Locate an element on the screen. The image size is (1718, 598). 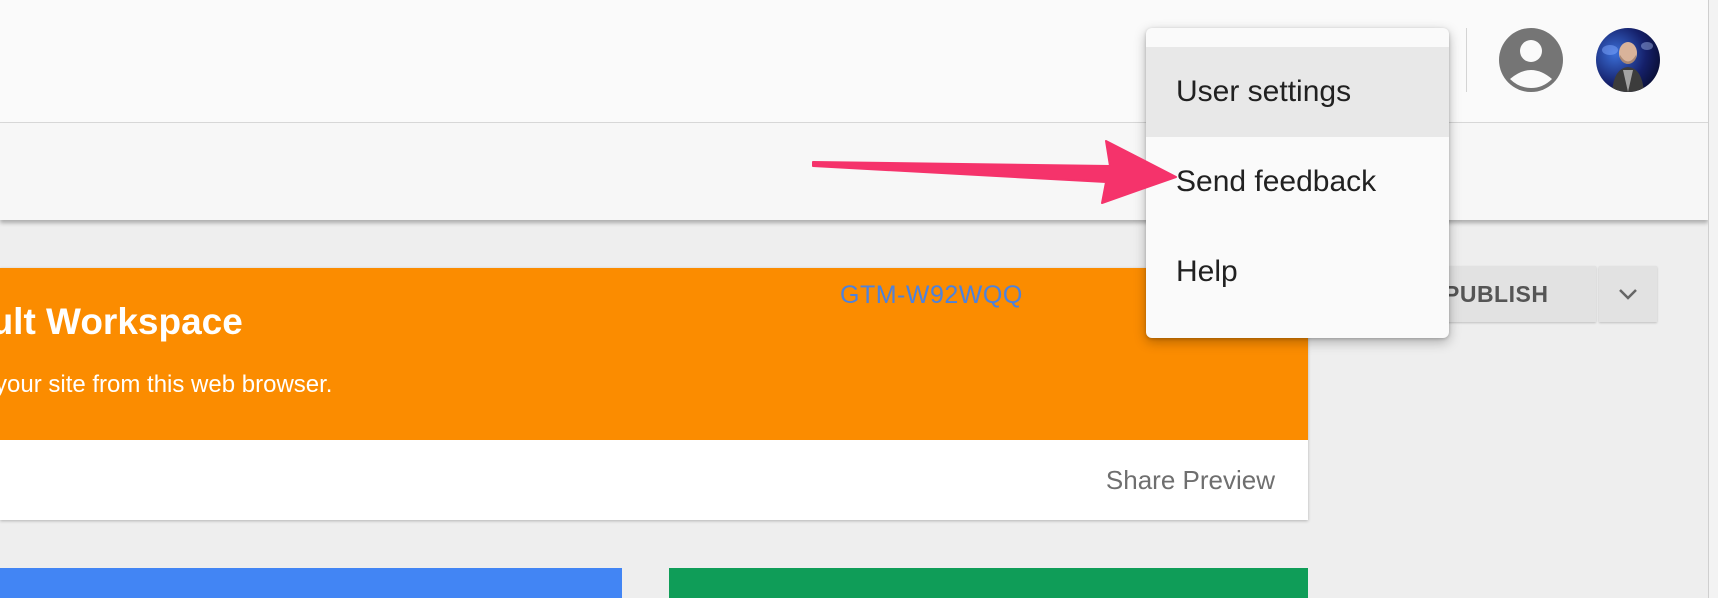
menu-item-help: Help is located at coordinates (1297, 272).